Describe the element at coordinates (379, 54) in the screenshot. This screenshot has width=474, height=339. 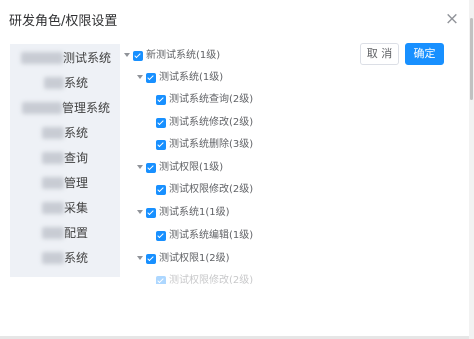
I see `cancel-button: 取 消` at that location.